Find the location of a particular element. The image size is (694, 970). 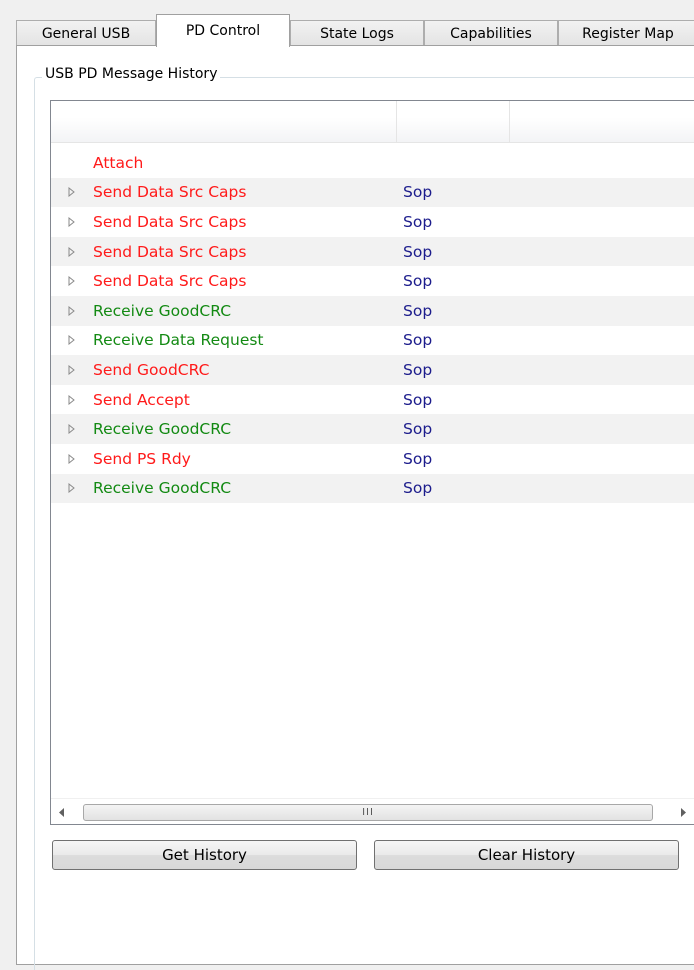

scroll-grip: III is located at coordinates (368, 812).